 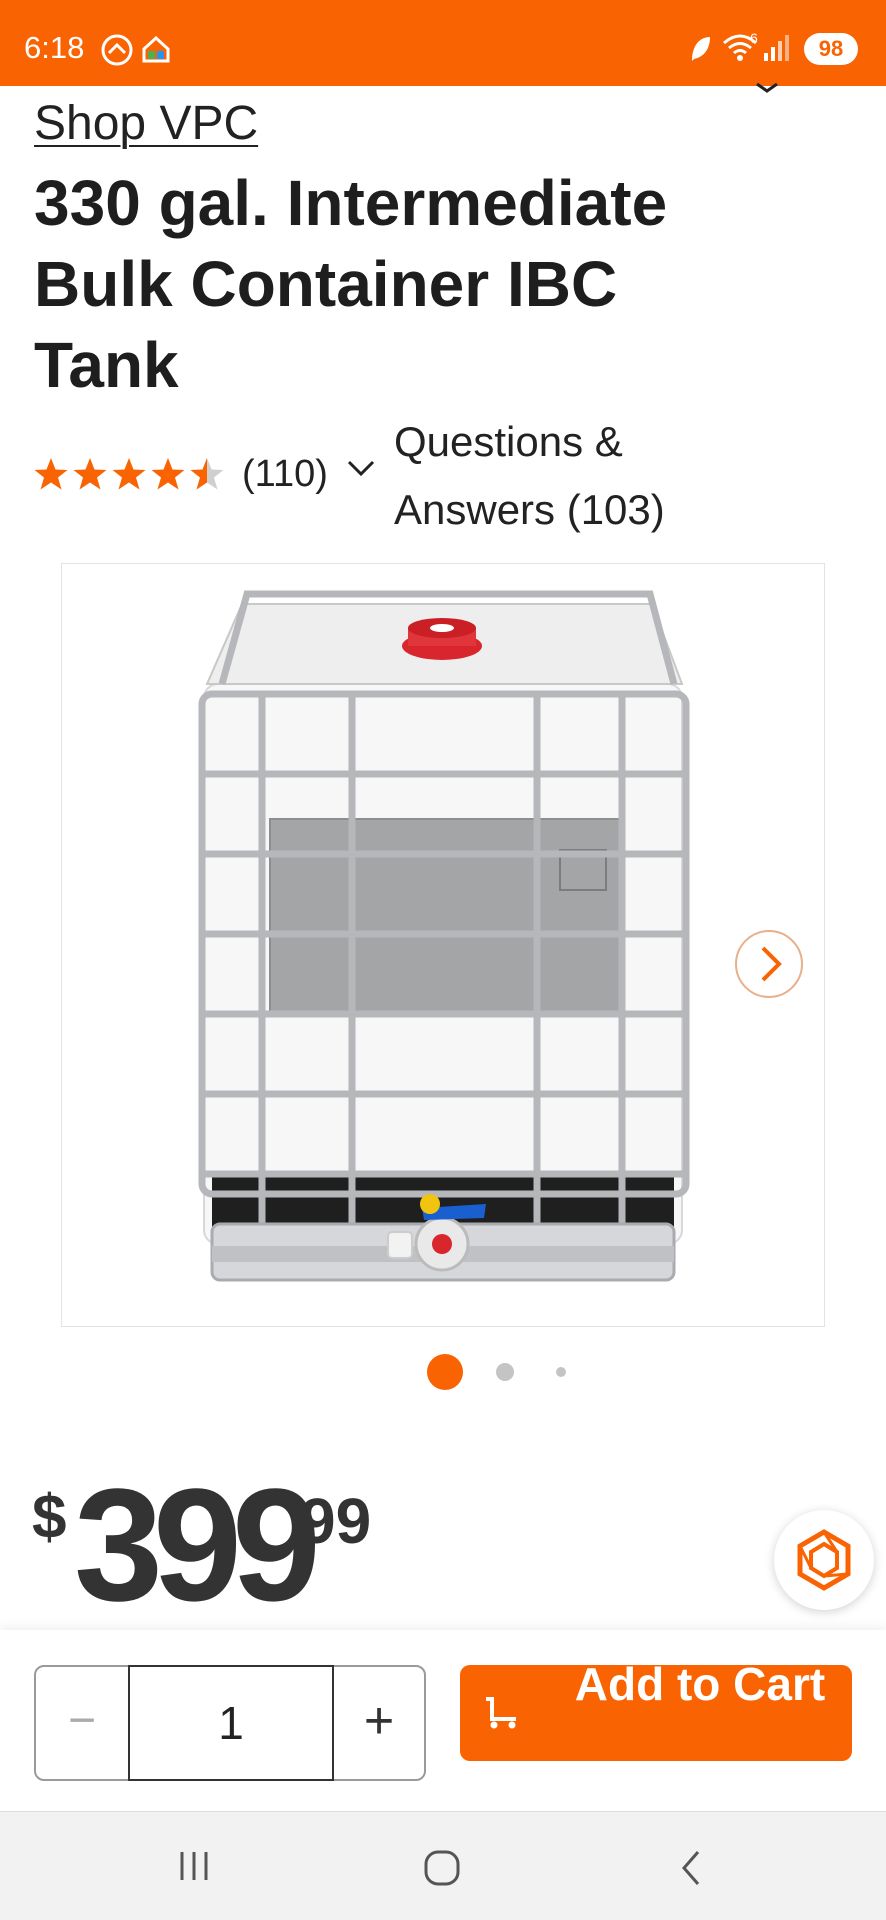 I want to click on chevron-right-icon, so click(x=771, y=964).